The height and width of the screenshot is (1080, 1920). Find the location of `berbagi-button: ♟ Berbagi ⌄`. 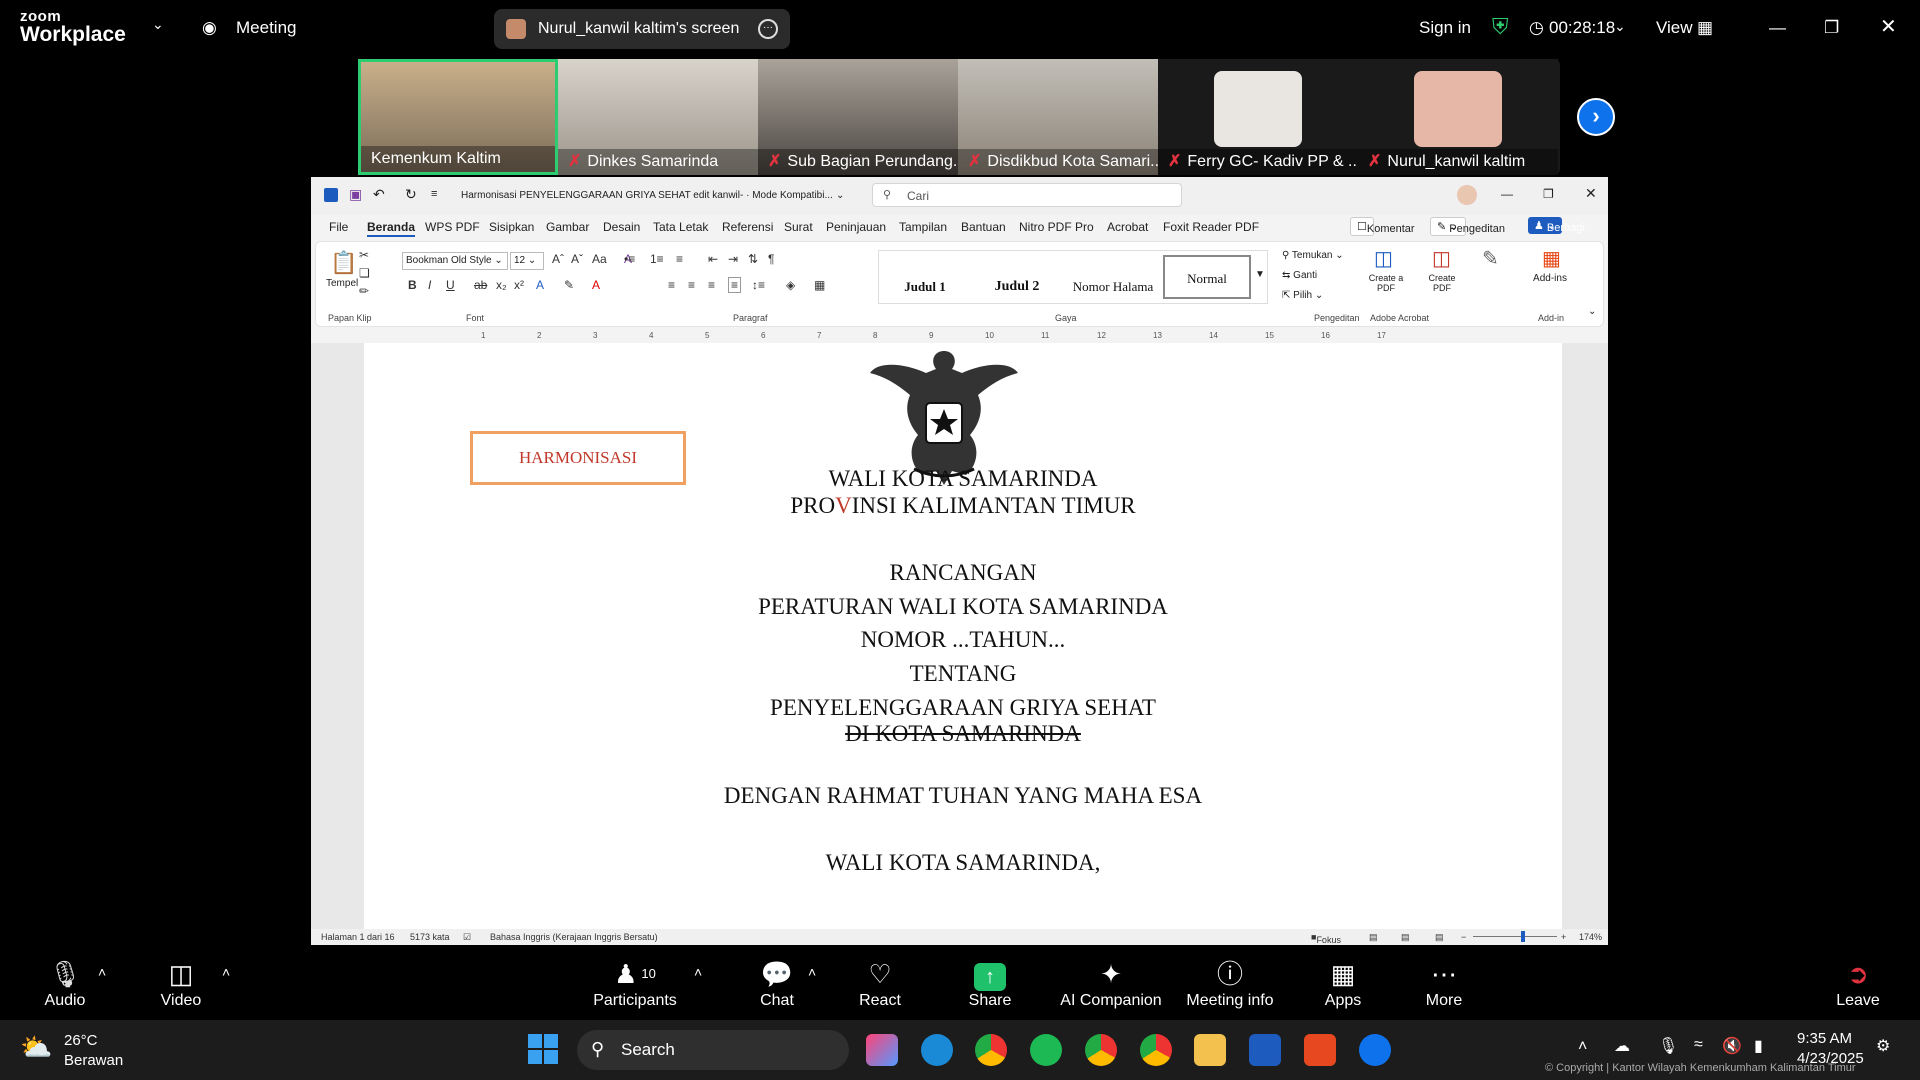

berbagi-button: ♟ Berbagi ⌄ is located at coordinates (1556, 225).